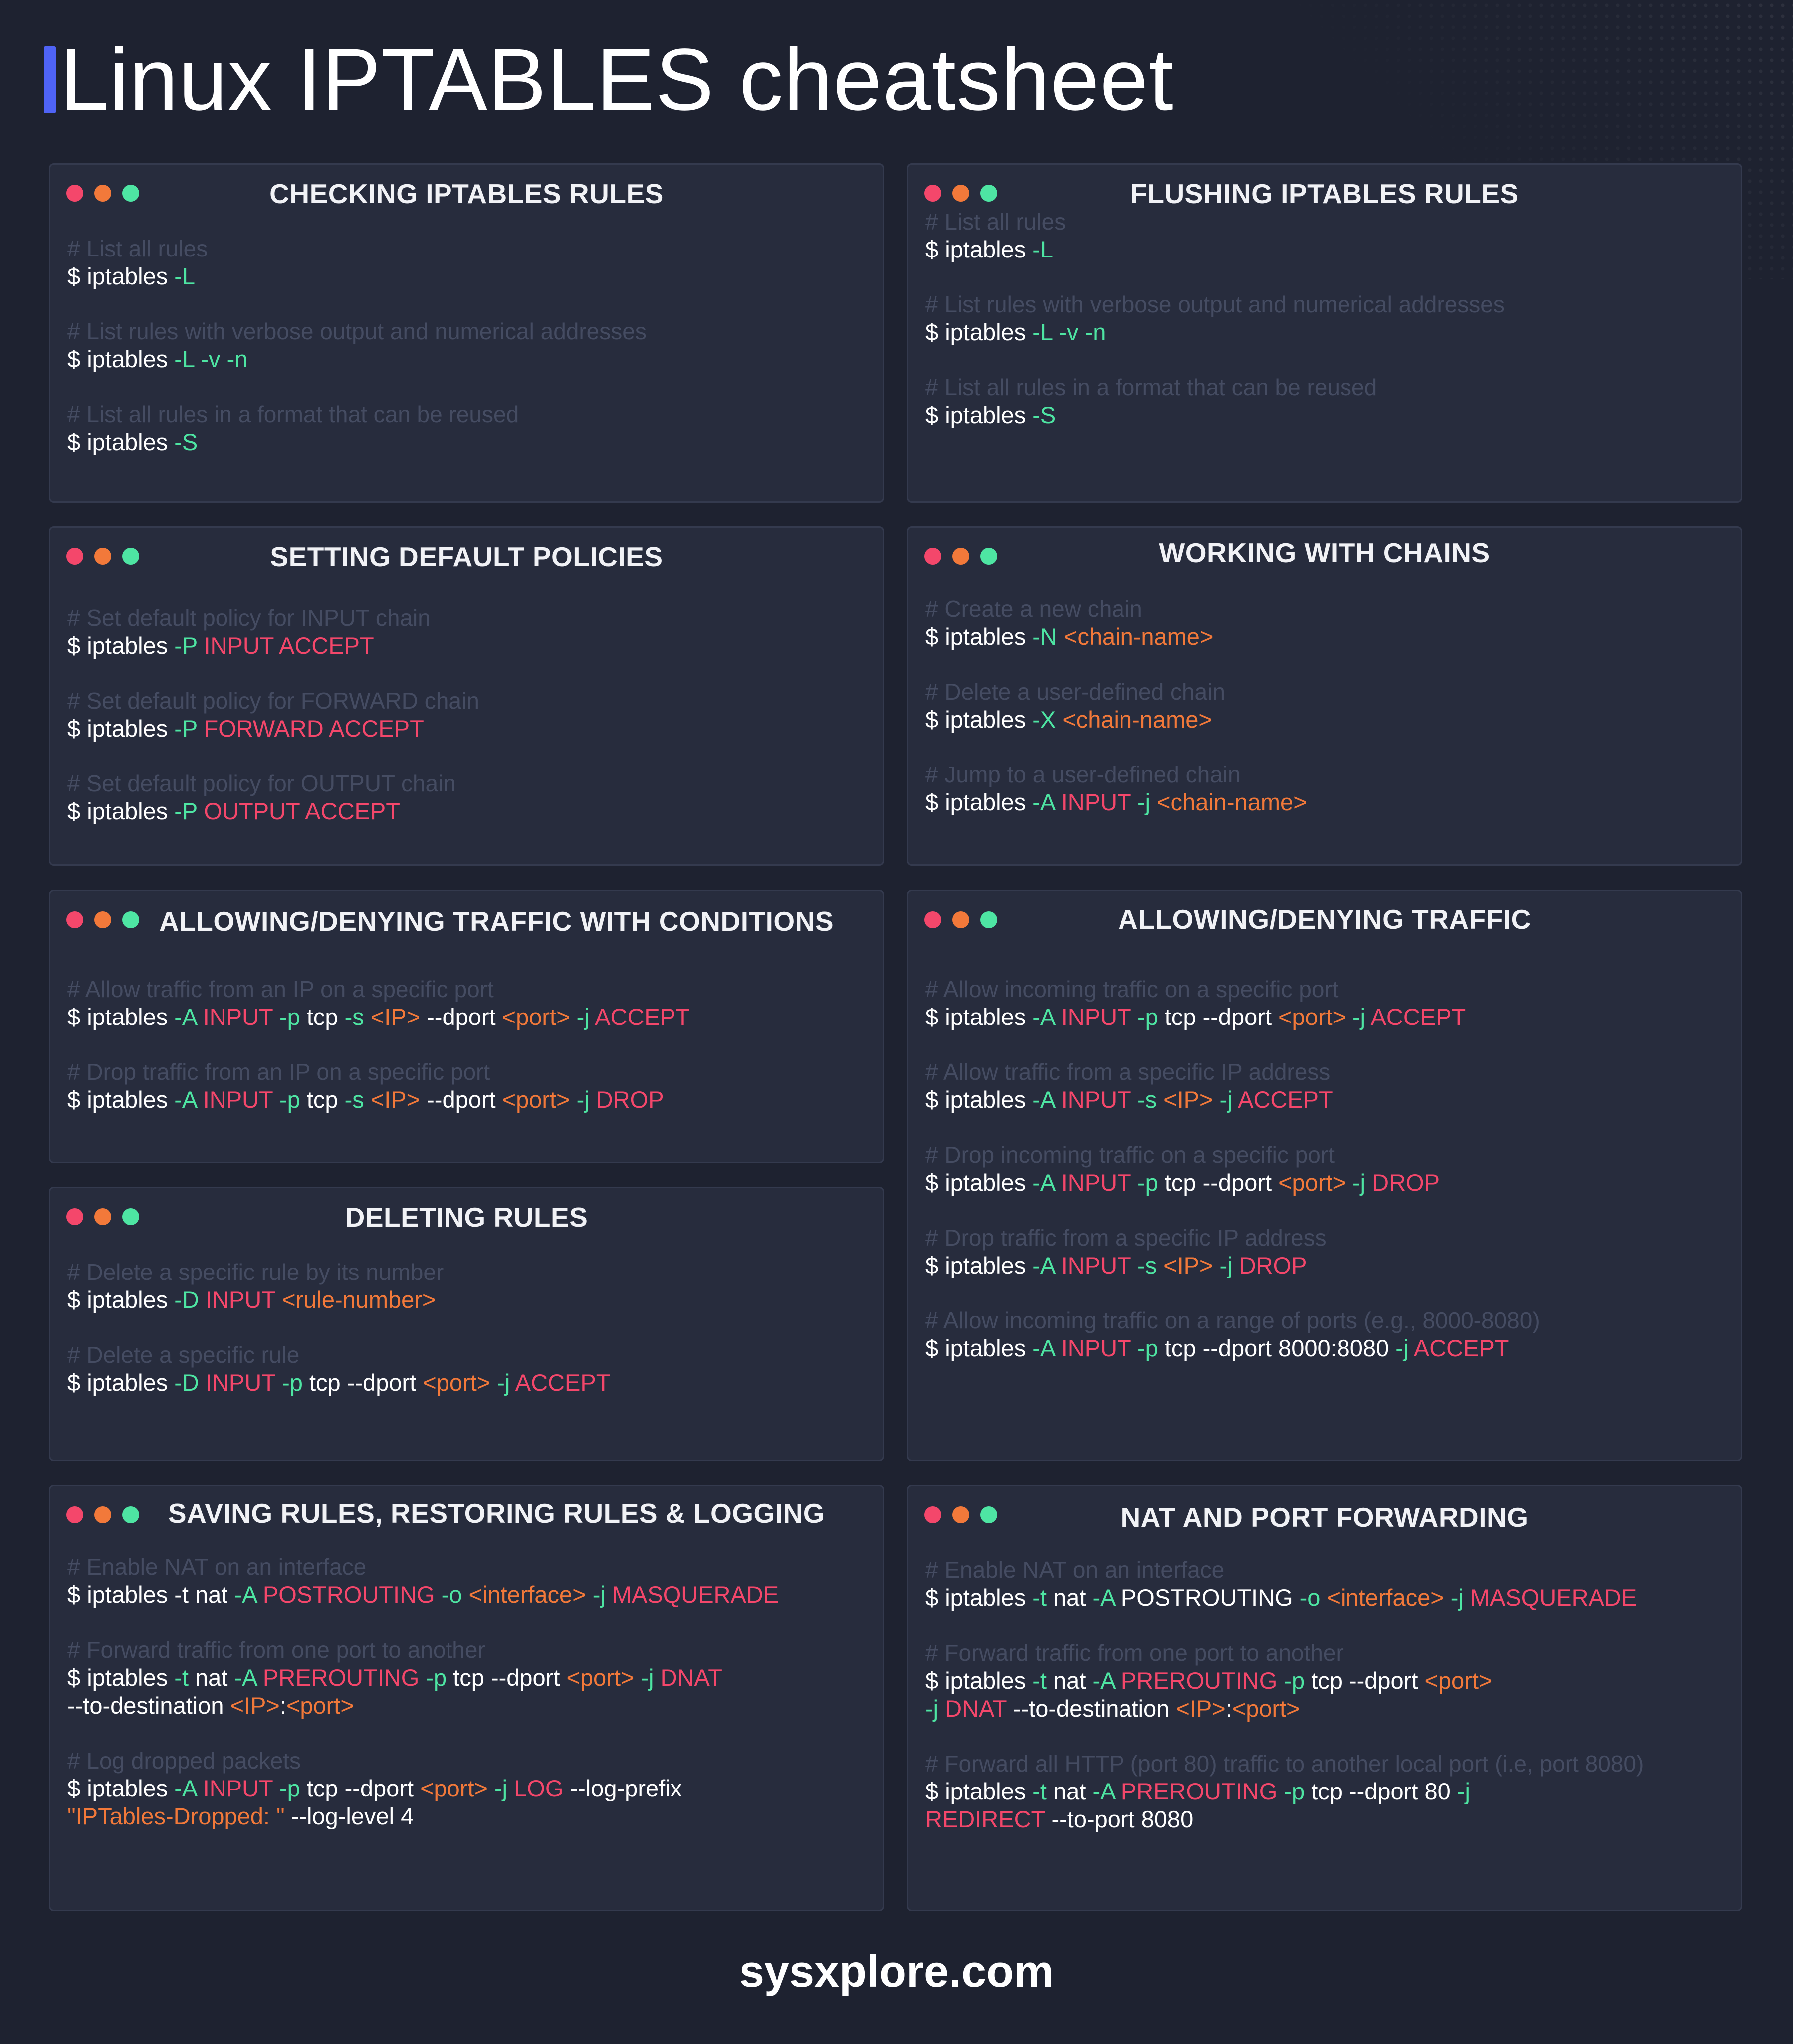 The width and height of the screenshot is (1793, 2044). I want to click on command-entry: # List all rules $ iptables -L, so click(472, 262).